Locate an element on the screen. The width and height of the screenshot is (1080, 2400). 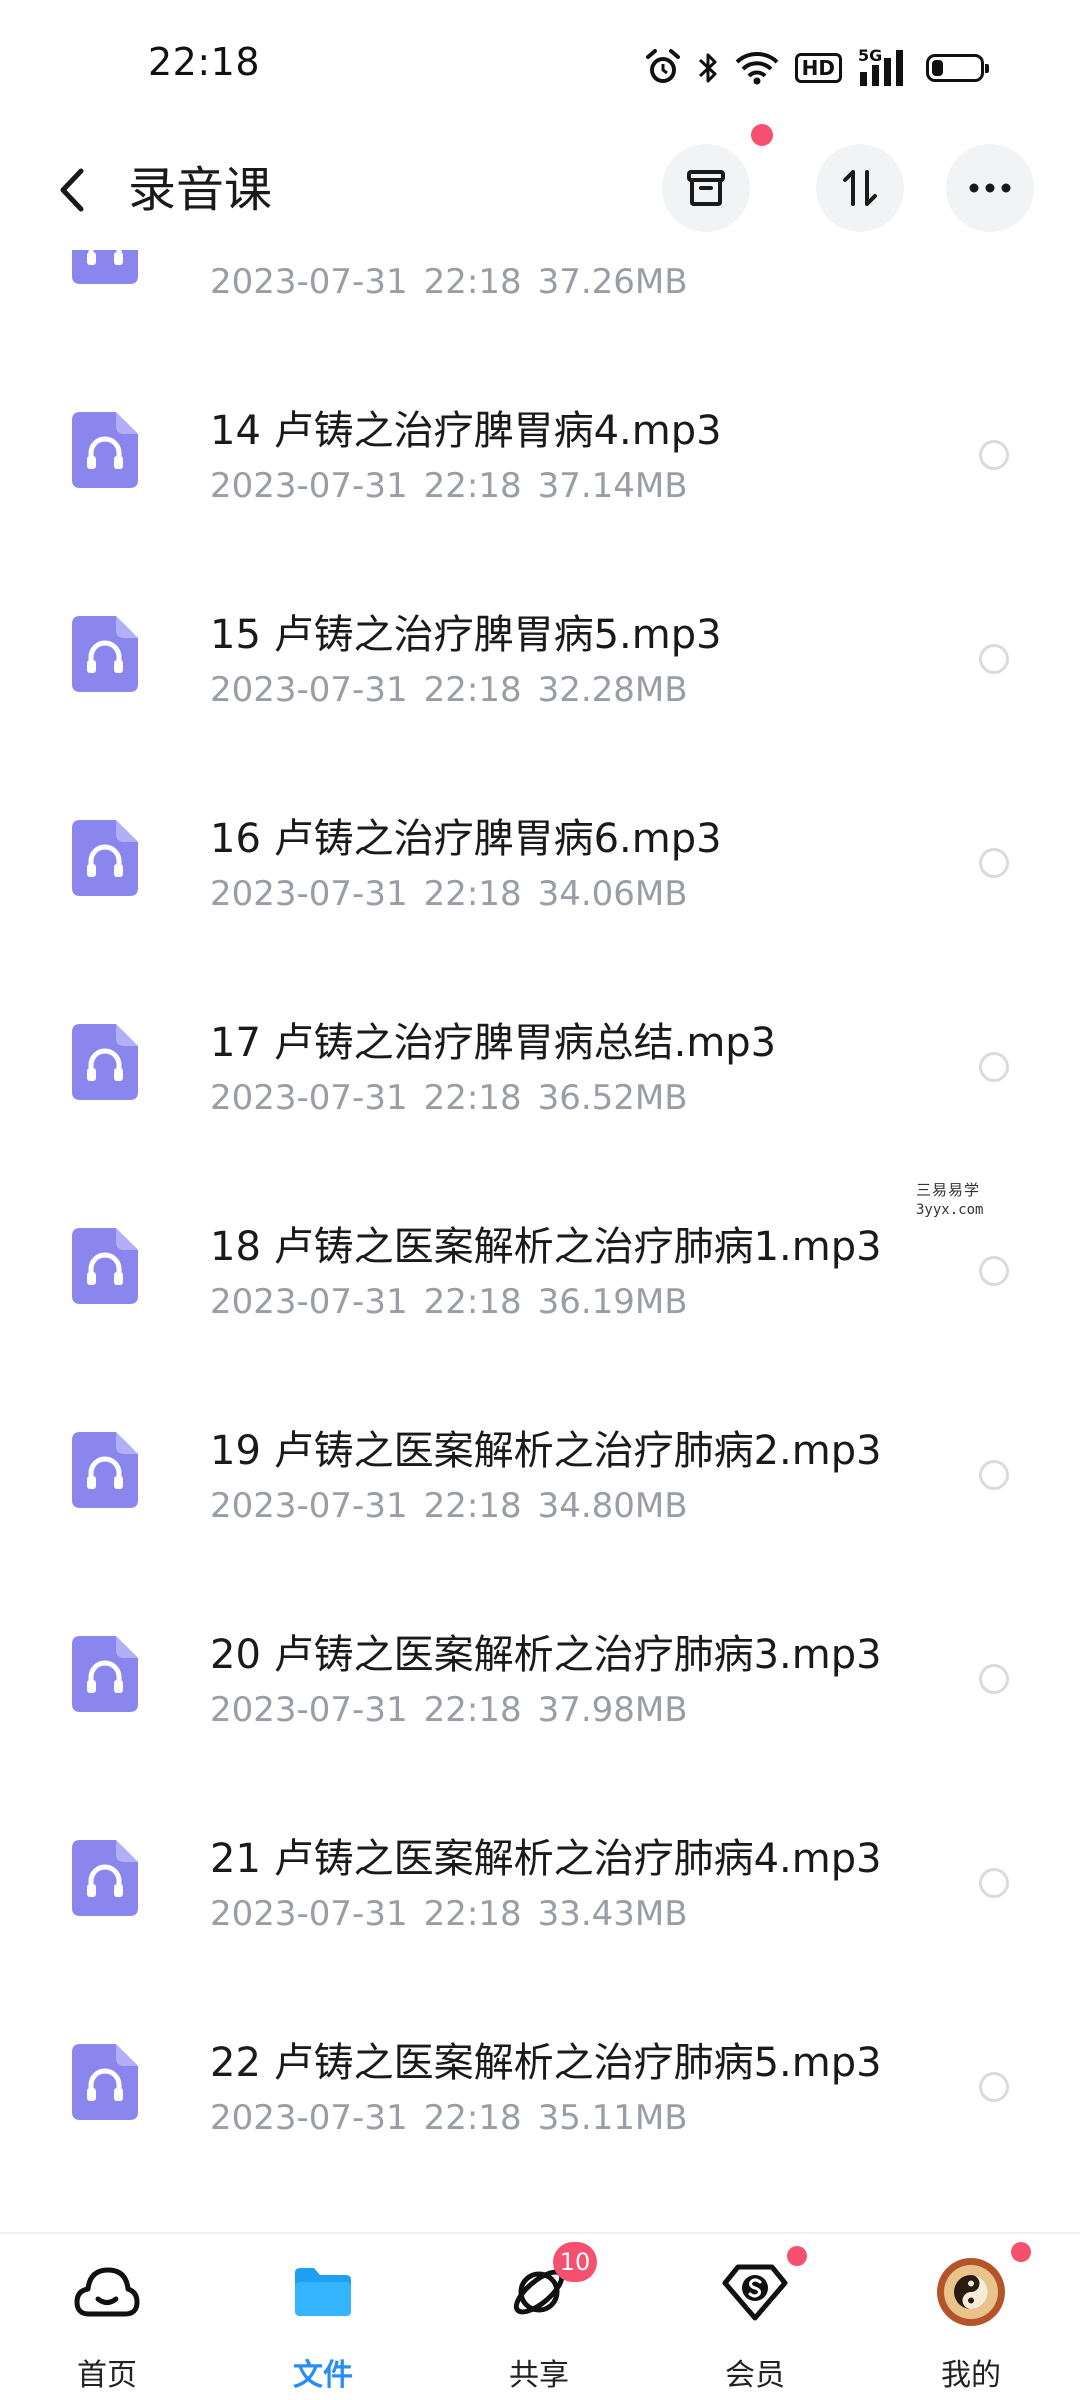
back-button is located at coordinates (72, 190).